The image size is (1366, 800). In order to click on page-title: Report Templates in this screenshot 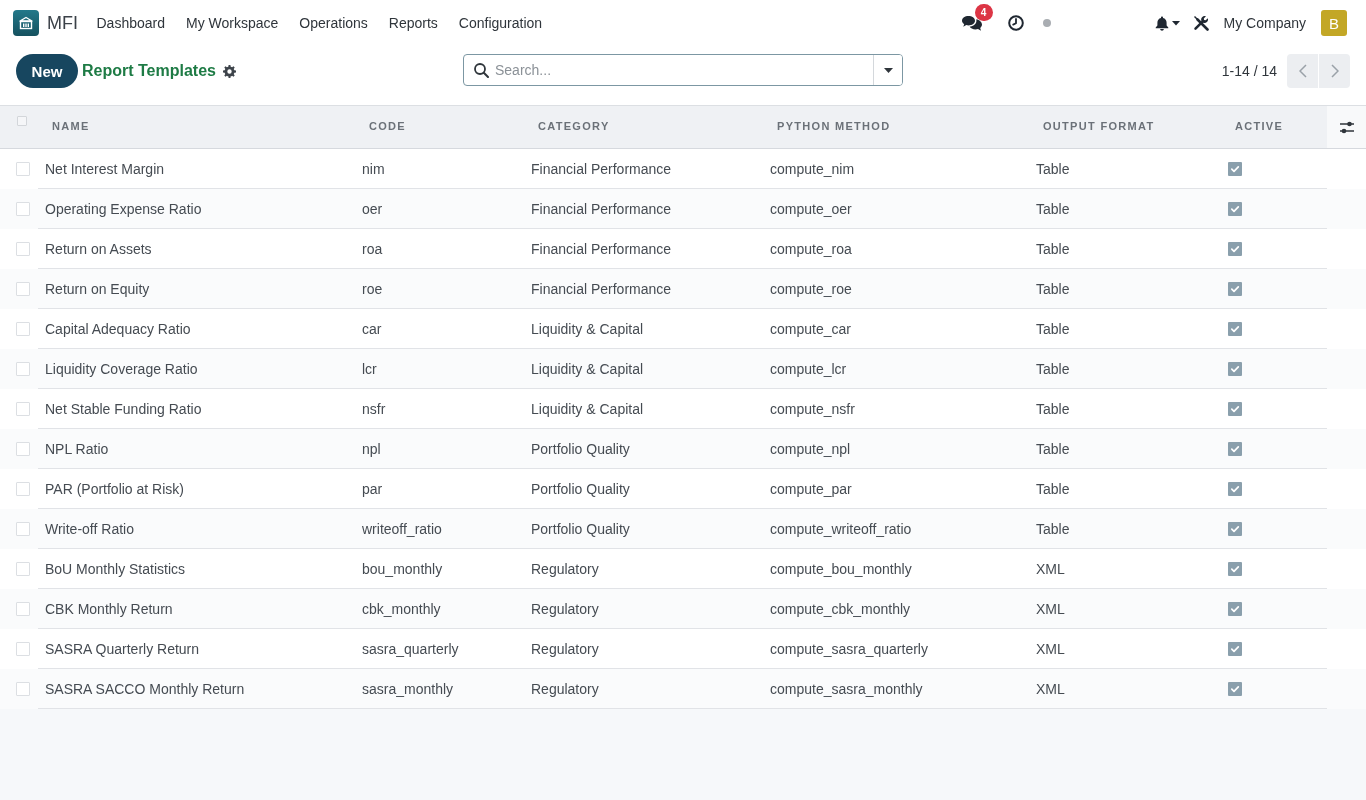, I will do `click(149, 71)`.